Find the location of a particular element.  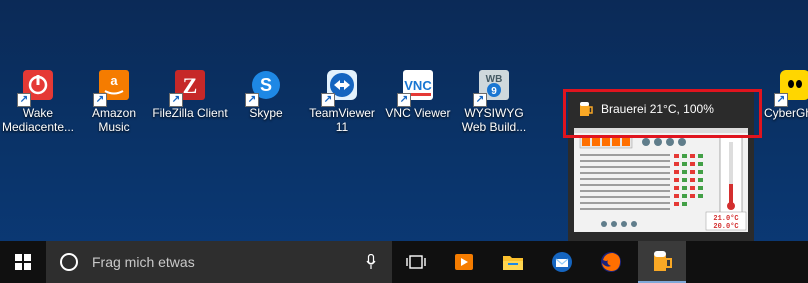

svg-text: S is located at coordinates (266, 85).